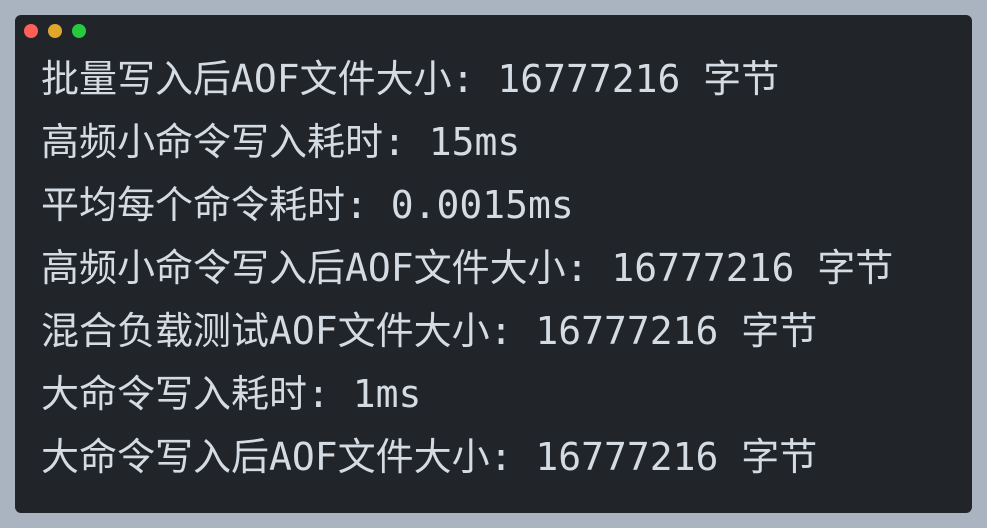  What do you see at coordinates (429, 457) in the screenshot?
I see `output-line: 大命令写入后AOF文件大小: 16777216 字节` at bounding box center [429, 457].